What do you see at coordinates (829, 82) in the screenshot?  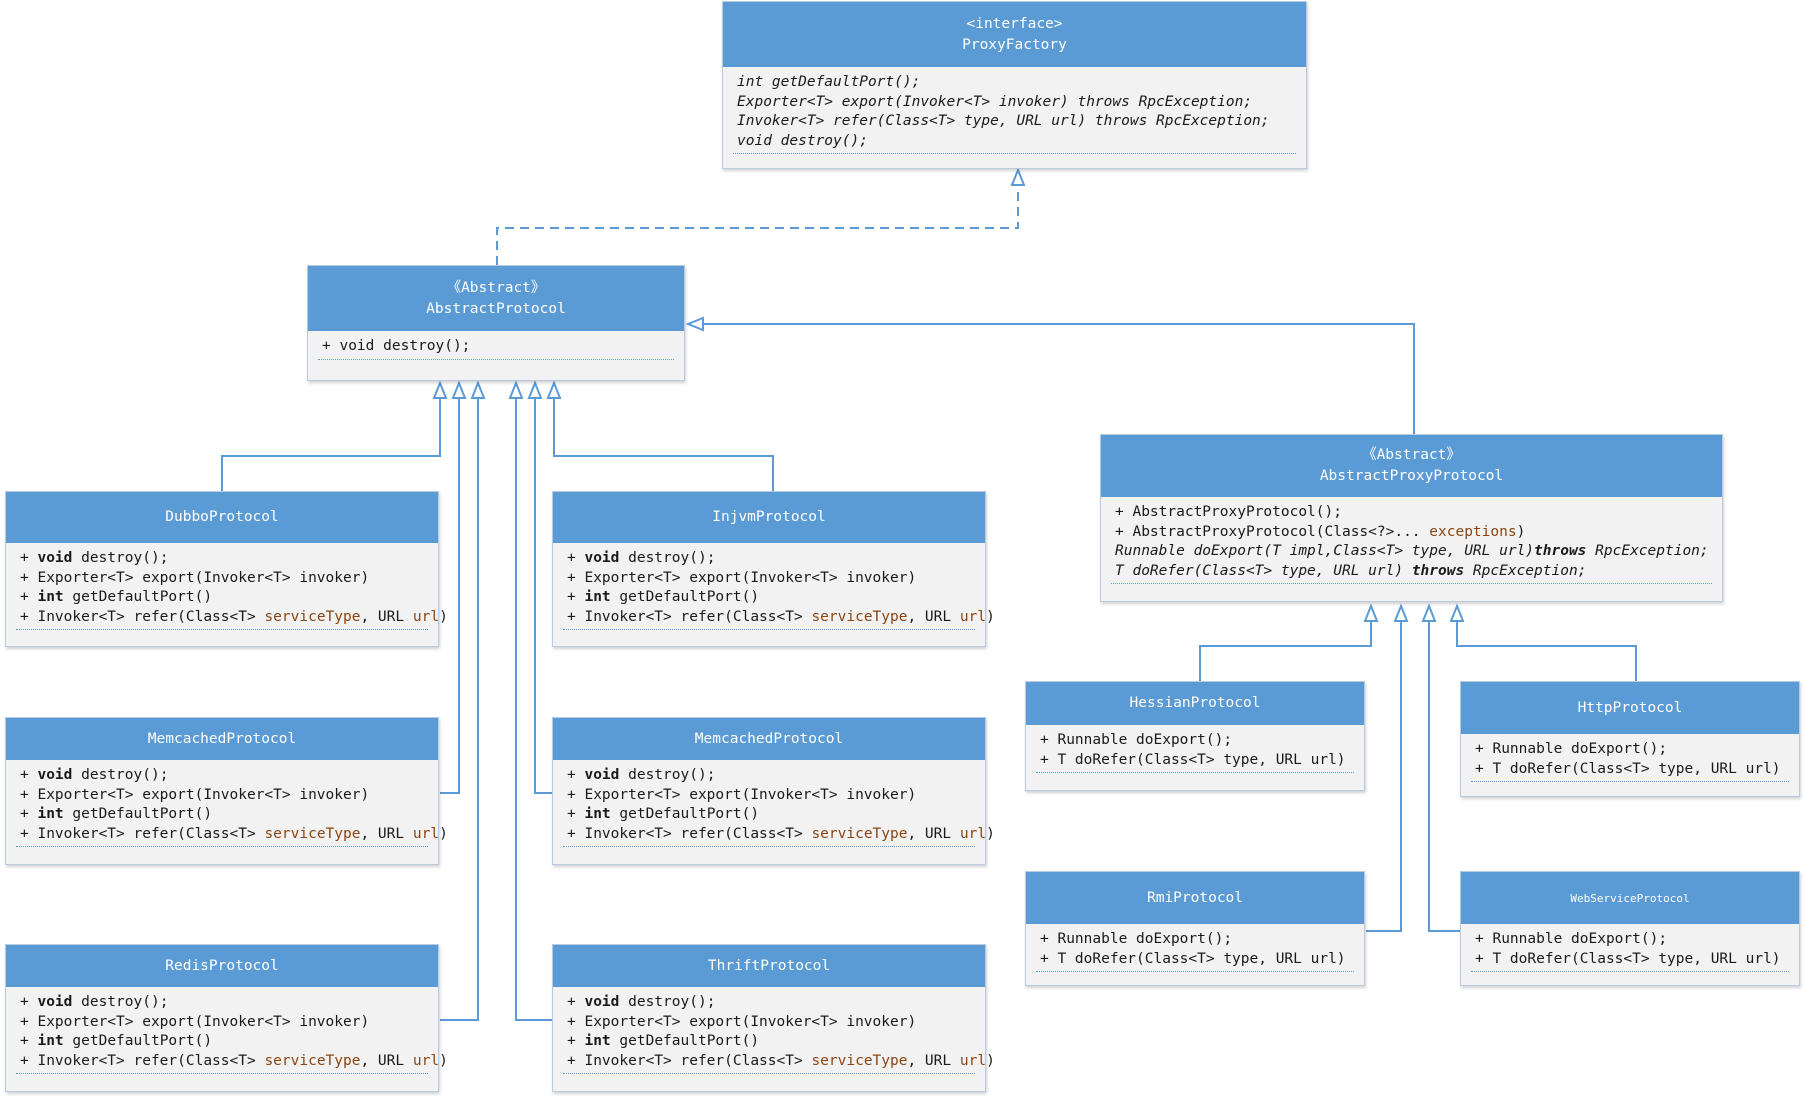 I see `method-token: int getDefaultPort();` at bounding box center [829, 82].